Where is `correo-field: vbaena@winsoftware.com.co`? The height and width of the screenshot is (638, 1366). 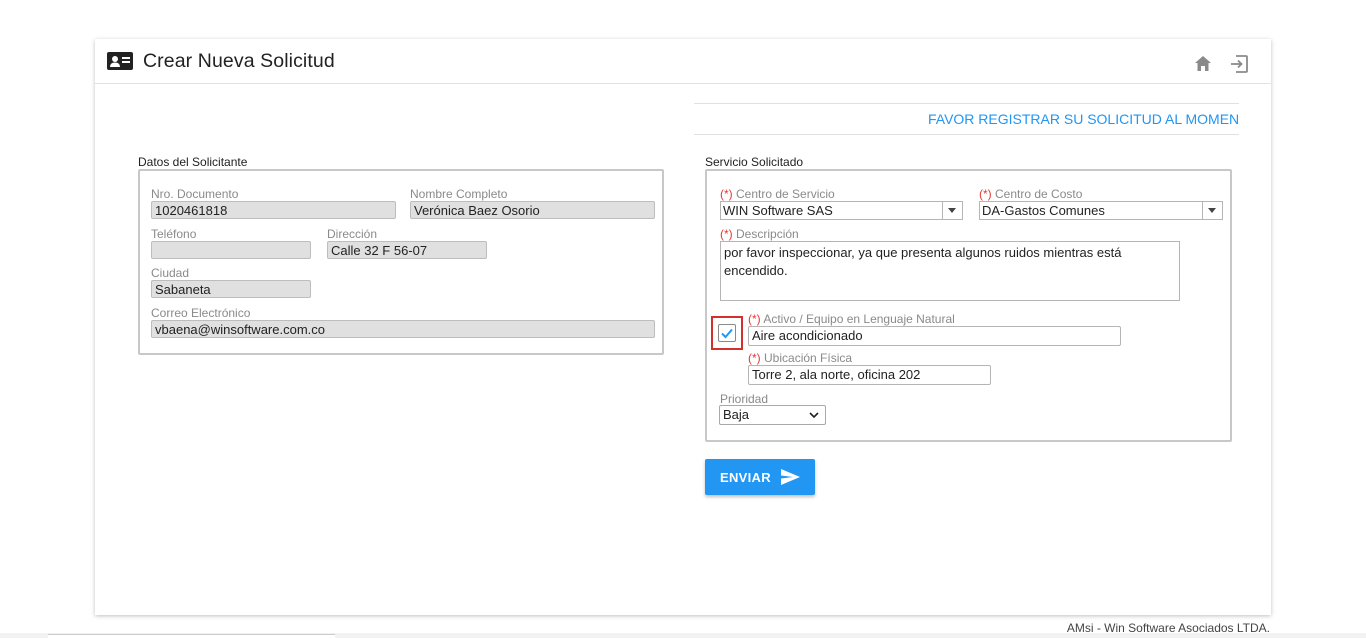 correo-field: vbaena@winsoftware.com.co is located at coordinates (403, 329).